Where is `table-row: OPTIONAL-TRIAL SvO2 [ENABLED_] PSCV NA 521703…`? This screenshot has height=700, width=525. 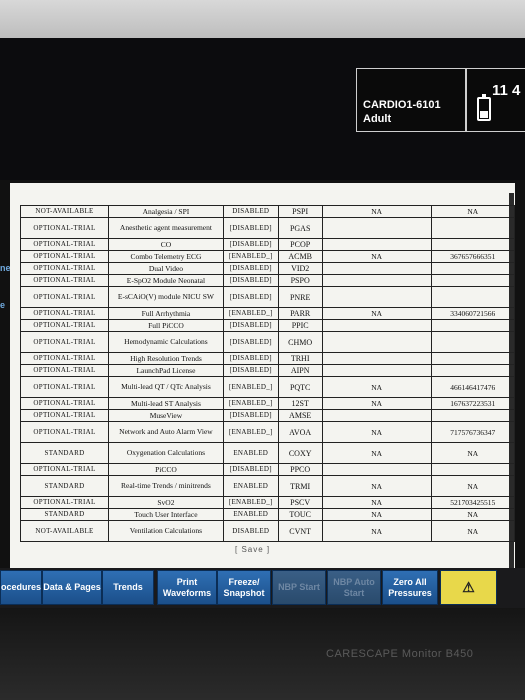
table-row: OPTIONAL-TRIAL SvO2 [ENABLED_] PSCV NA 521703… is located at coordinates (268, 502).